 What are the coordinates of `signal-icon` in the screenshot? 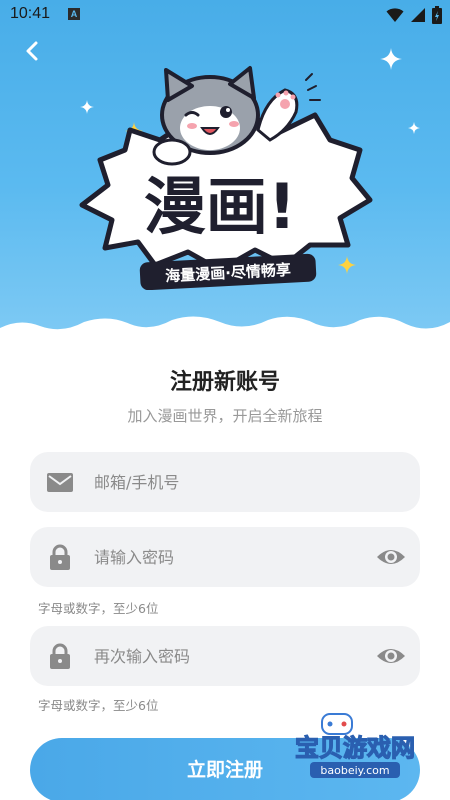 It's located at (418, 15).